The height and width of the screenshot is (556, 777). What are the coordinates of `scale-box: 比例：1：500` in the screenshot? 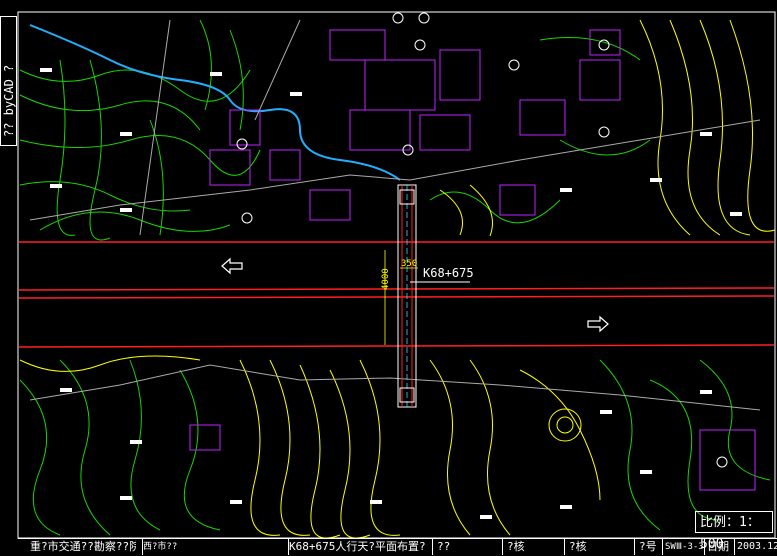 It's located at (734, 531).